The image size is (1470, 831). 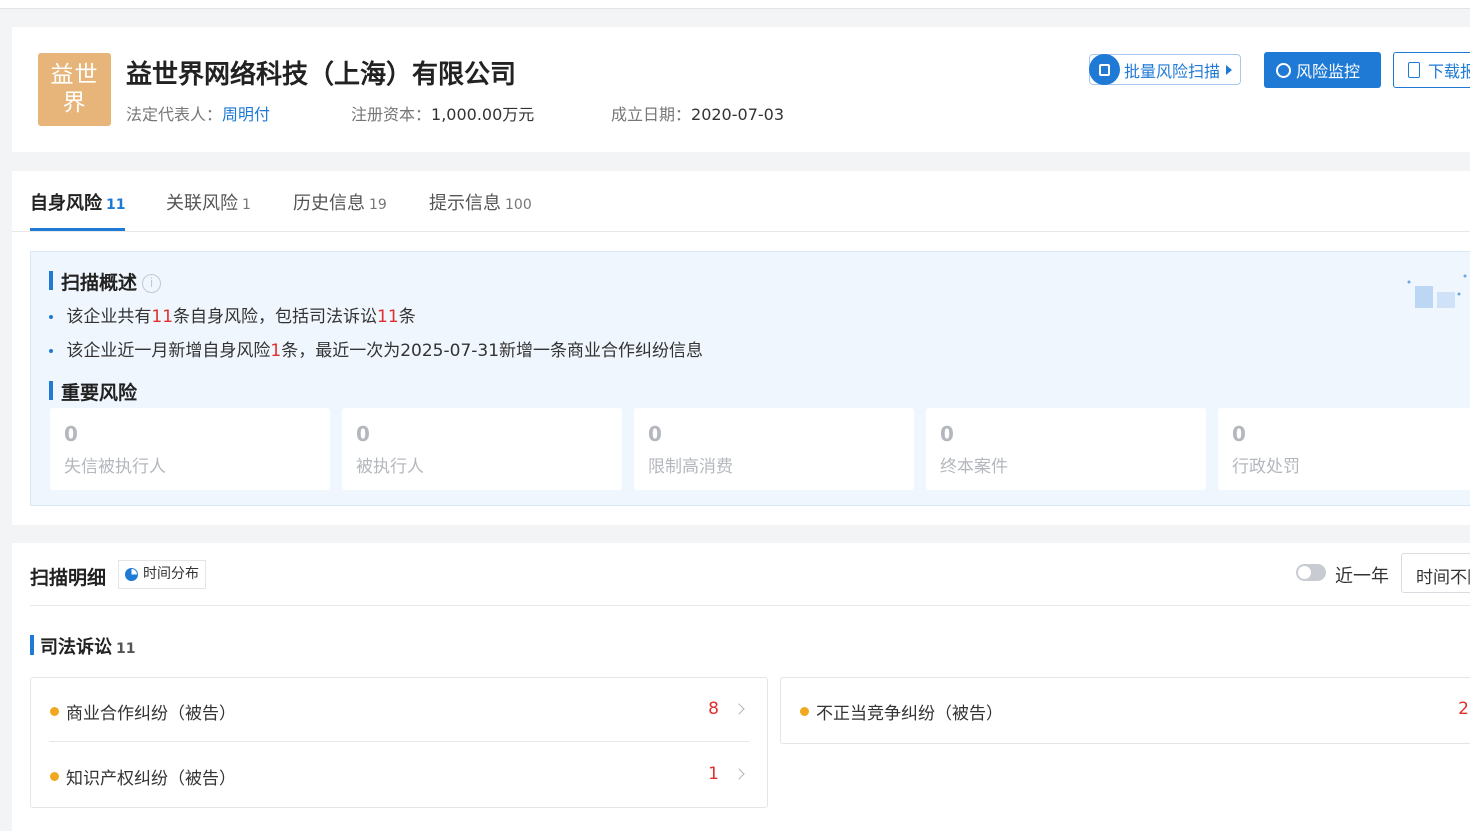 I want to click on tab-count: 11, so click(x=116, y=205).